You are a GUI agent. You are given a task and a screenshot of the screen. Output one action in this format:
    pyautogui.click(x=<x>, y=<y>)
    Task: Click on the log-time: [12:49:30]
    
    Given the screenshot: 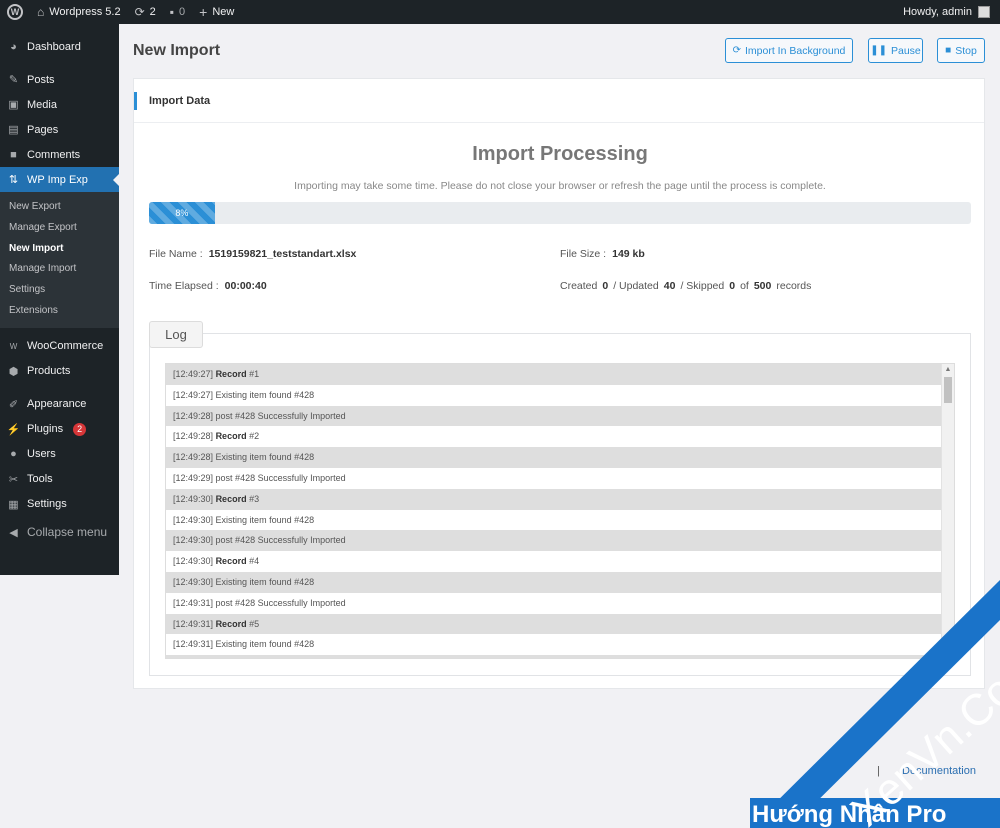 What is the action you would take?
    pyautogui.click(x=193, y=498)
    